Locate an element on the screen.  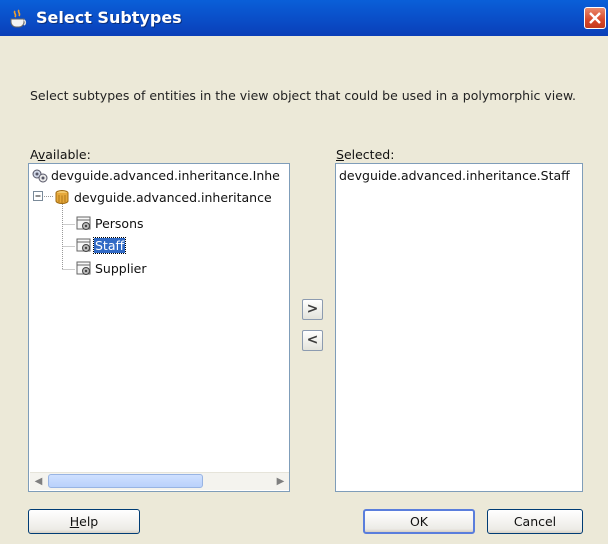
available-label-suffix: ailable: is located at coordinates (68, 154).